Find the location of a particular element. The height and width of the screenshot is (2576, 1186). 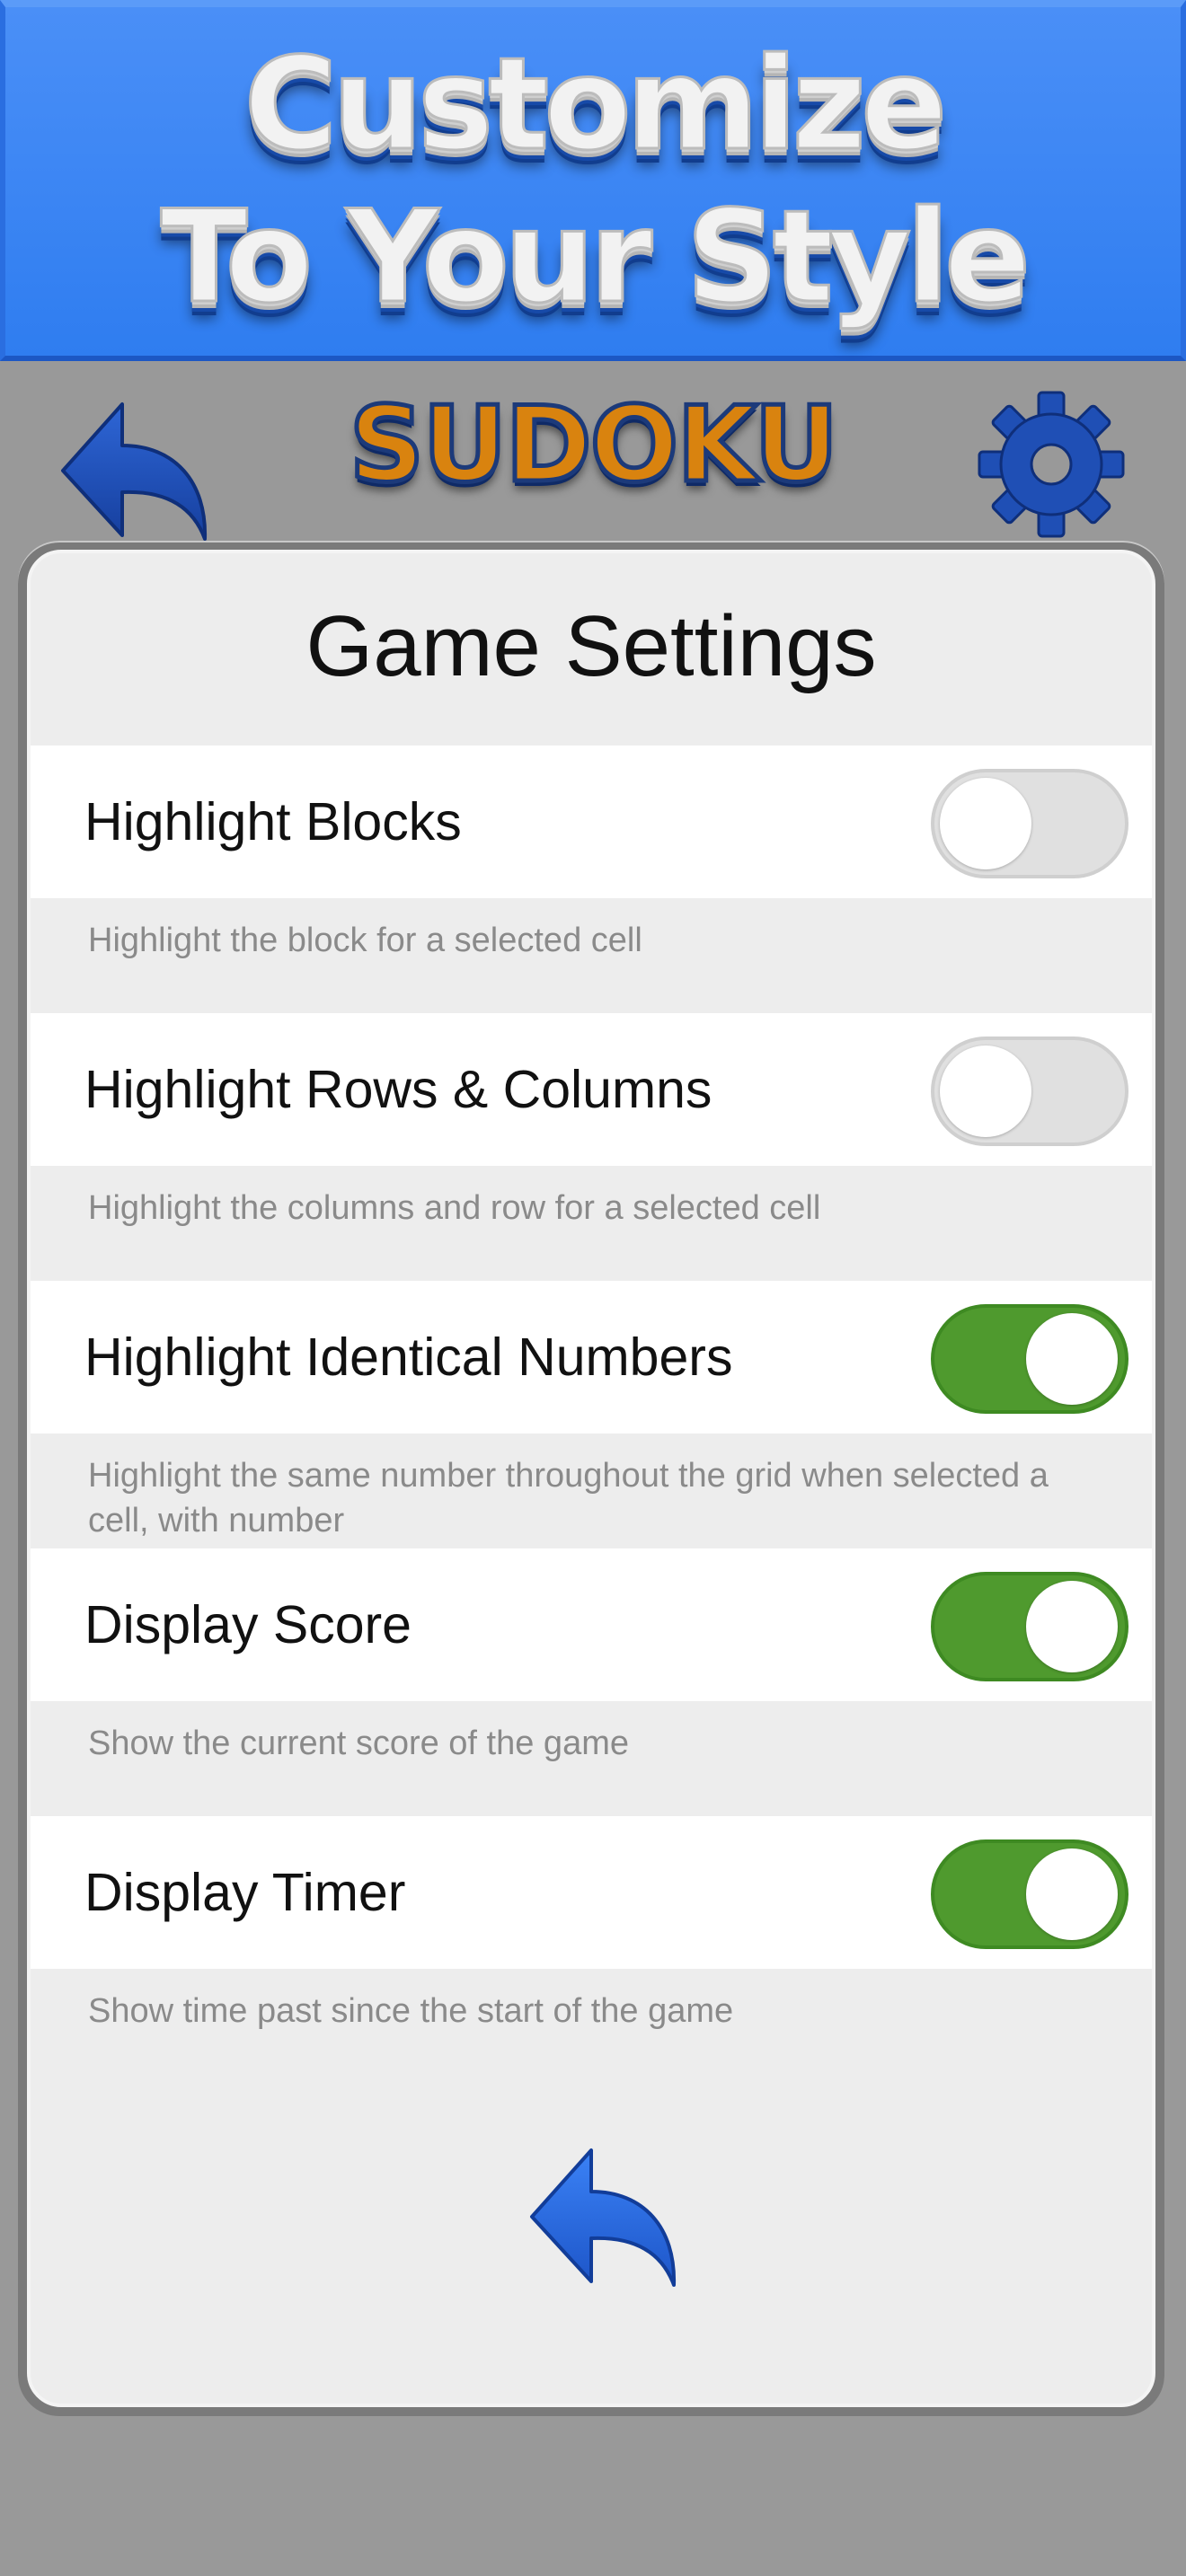

setting-label: Display Timer is located at coordinates (245, 1893).